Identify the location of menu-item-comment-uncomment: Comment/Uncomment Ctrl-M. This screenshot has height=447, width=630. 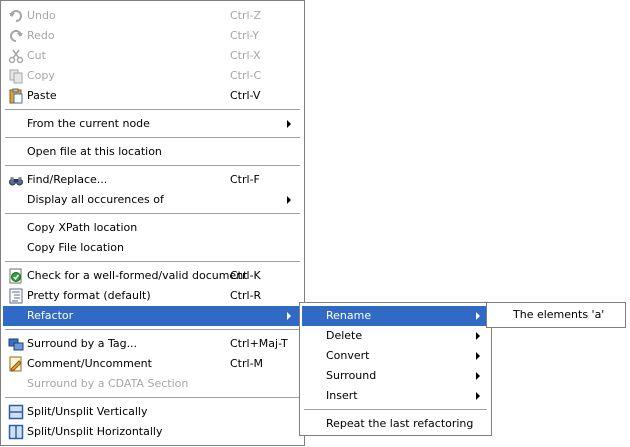
(152, 364).